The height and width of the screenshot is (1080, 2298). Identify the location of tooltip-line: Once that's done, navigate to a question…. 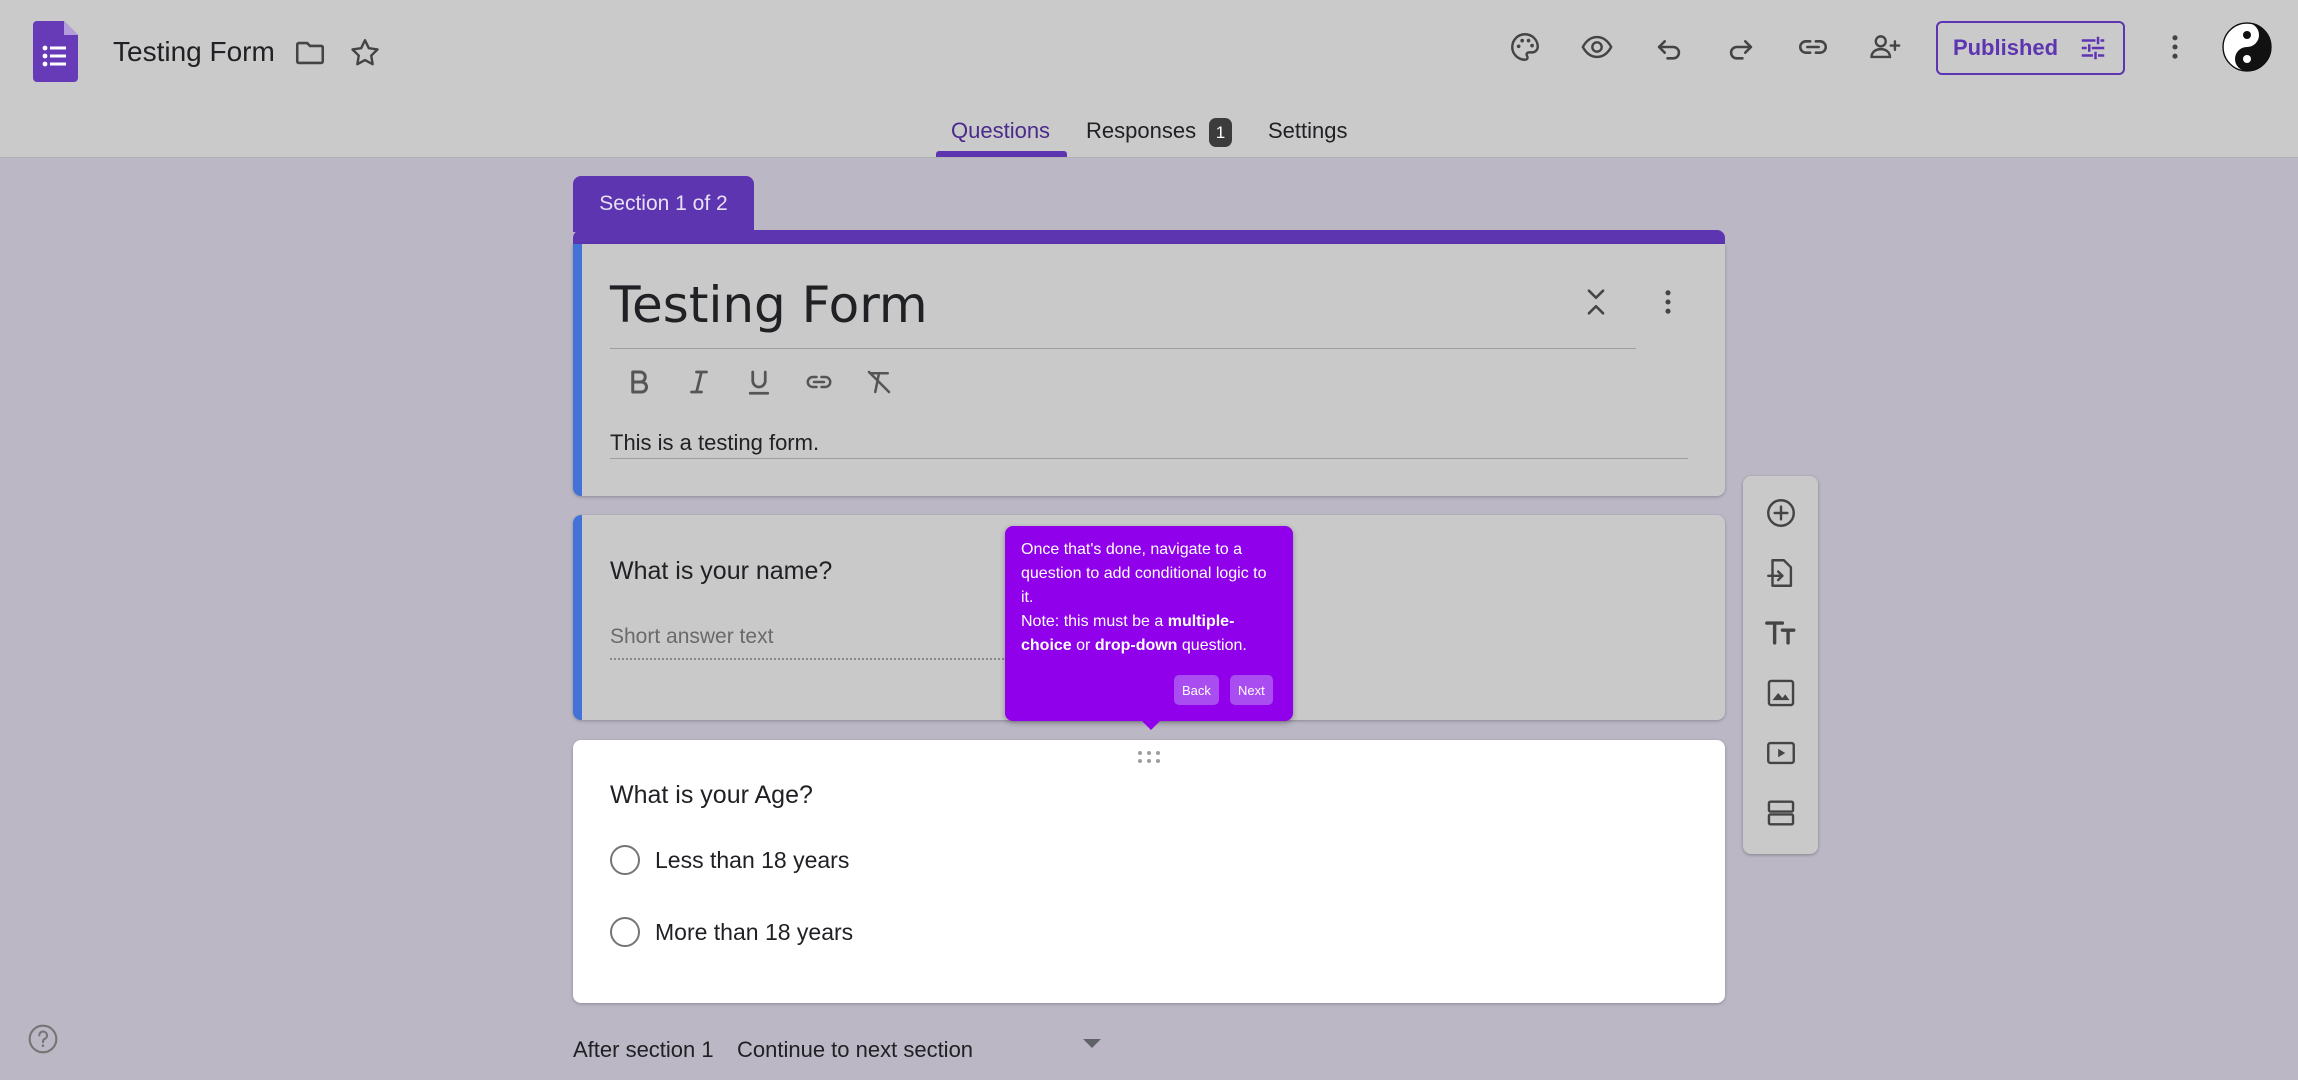
(1144, 573).